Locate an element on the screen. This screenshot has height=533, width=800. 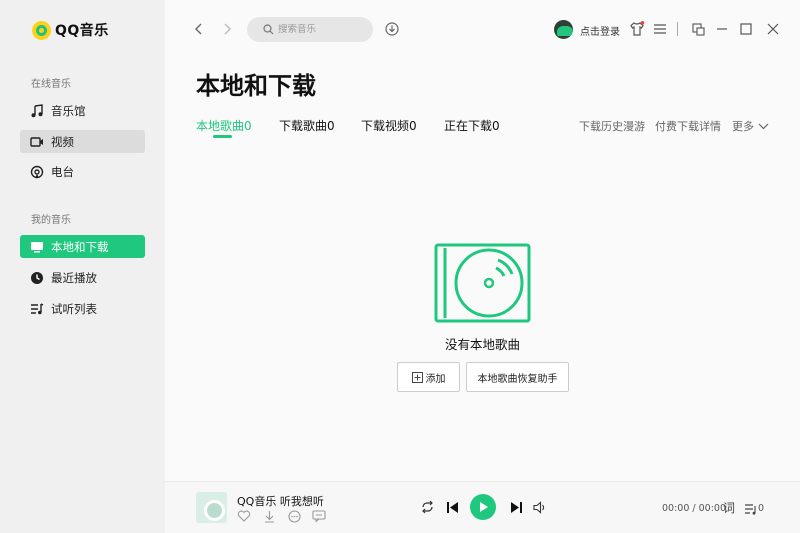
play-button is located at coordinates (483, 507).